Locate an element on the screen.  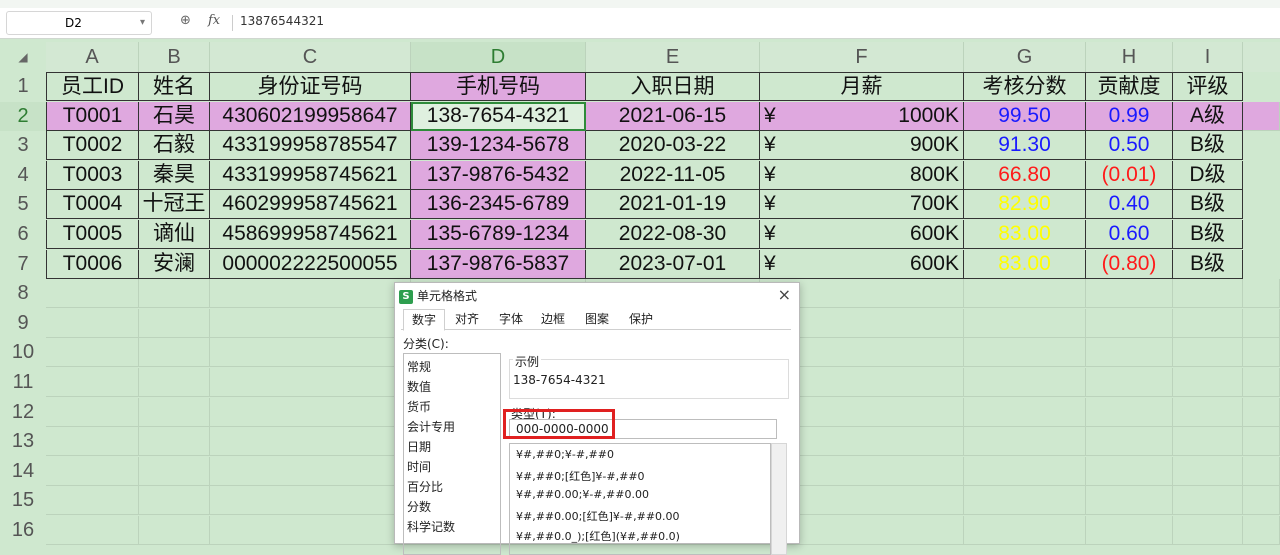
cell-i6: B级 is located at coordinates (1208, 234).